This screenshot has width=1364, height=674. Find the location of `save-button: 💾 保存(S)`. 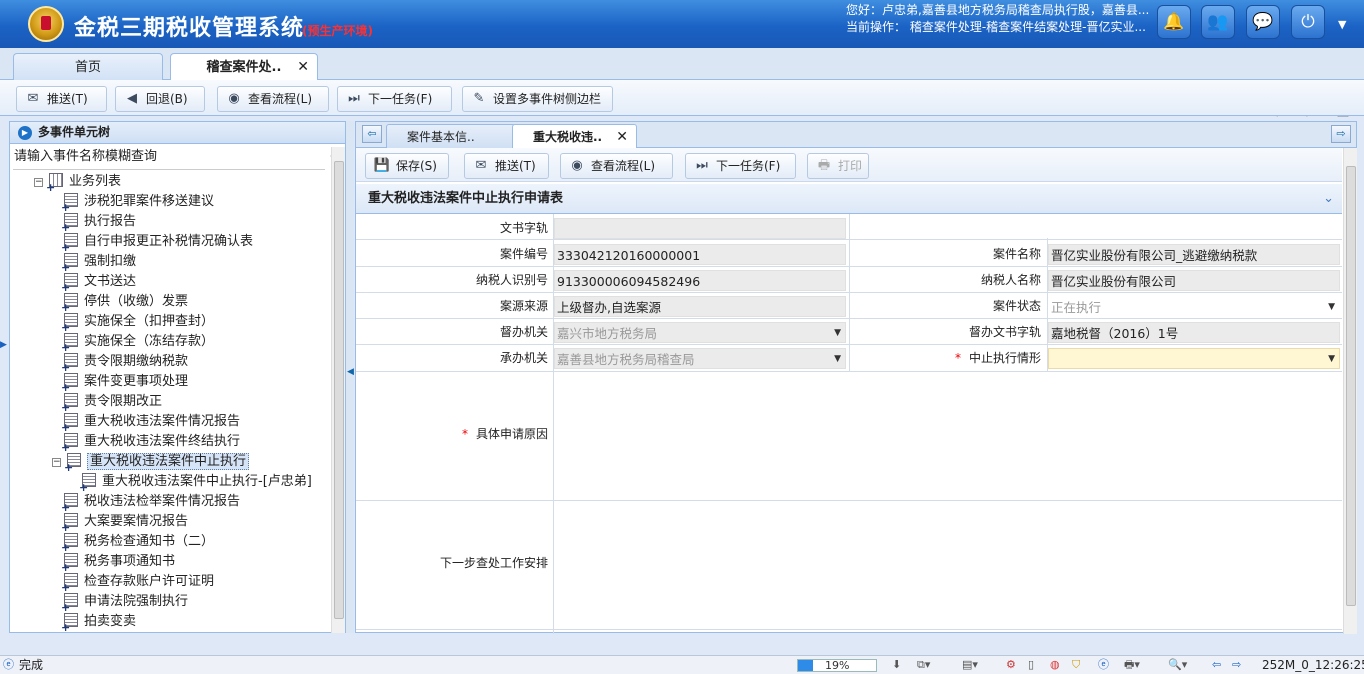

save-button: 💾 保存(S) is located at coordinates (407, 166).